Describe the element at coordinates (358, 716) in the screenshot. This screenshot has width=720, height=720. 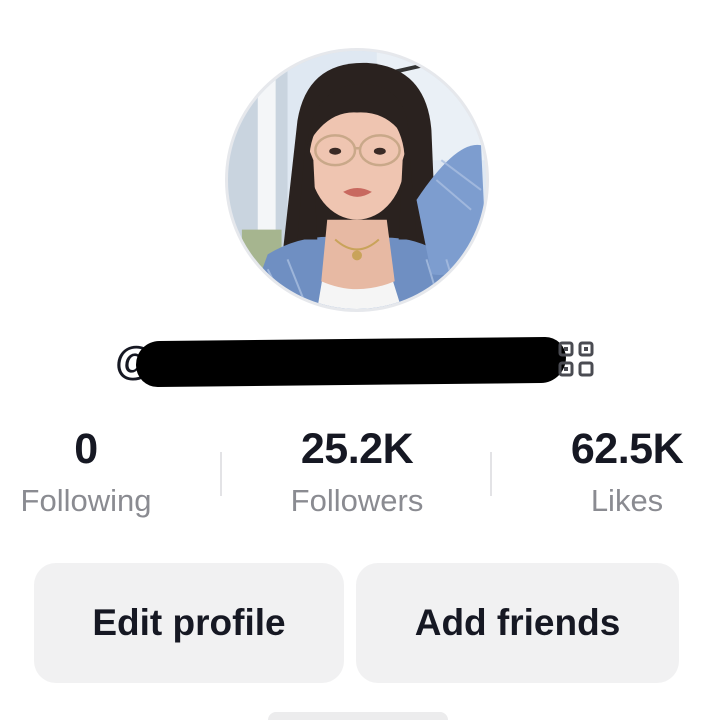
I see `next-section-stub` at that location.